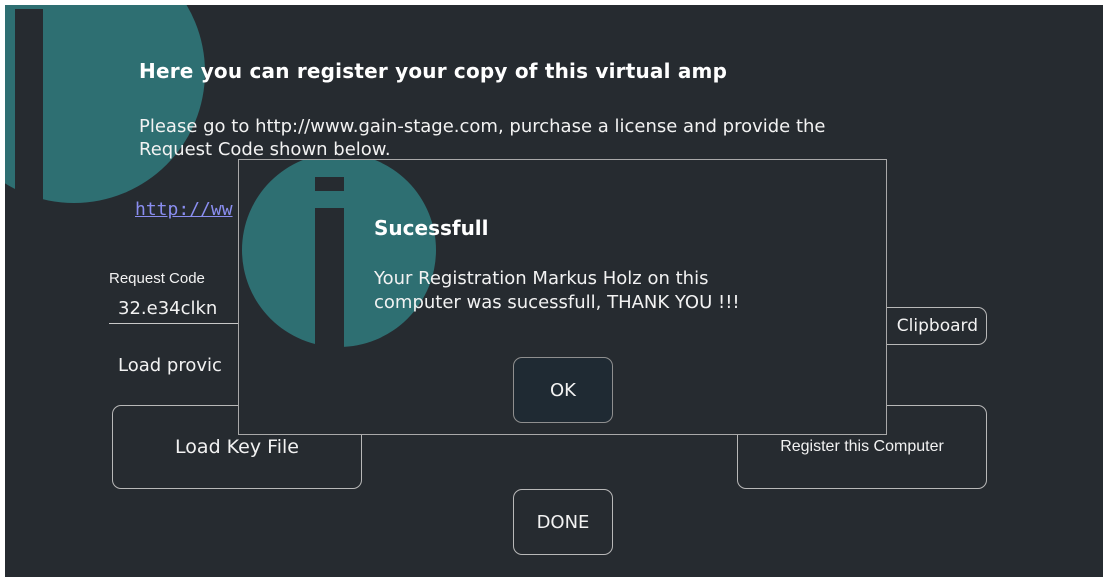 This screenshot has height=581, width=1107. What do you see at coordinates (557, 302) in the screenshot?
I see `dialog-message-line-2: computer was sucessfull, THANK YOU !!!` at bounding box center [557, 302].